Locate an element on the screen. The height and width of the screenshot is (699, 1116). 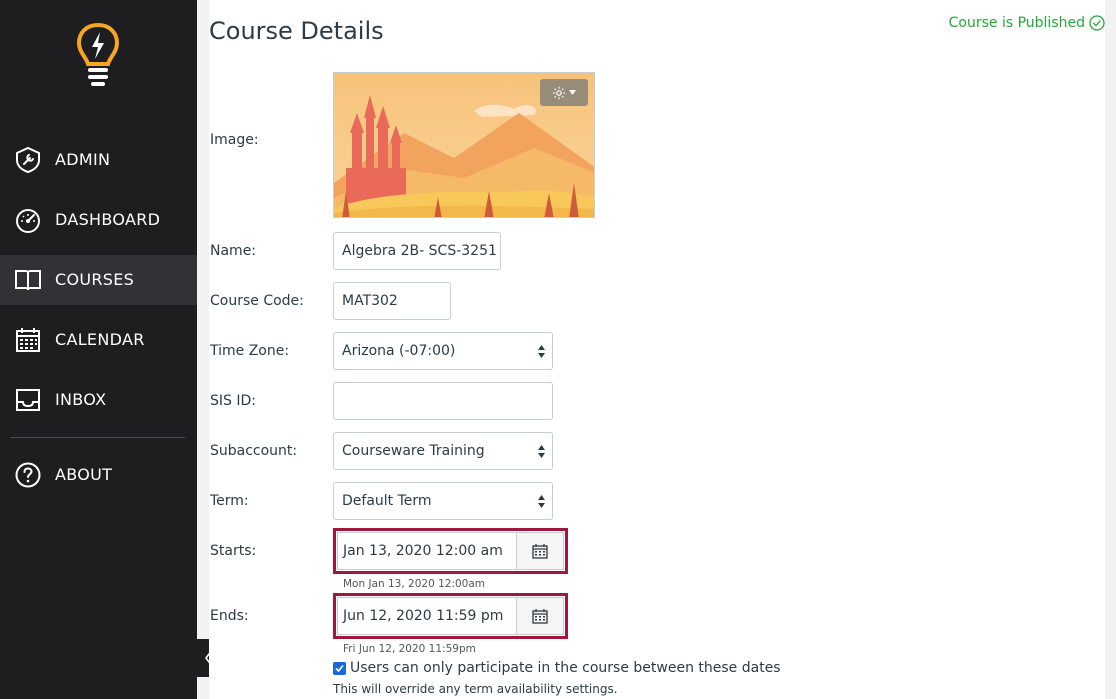
question-circle-icon is located at coordinates (28, 475).